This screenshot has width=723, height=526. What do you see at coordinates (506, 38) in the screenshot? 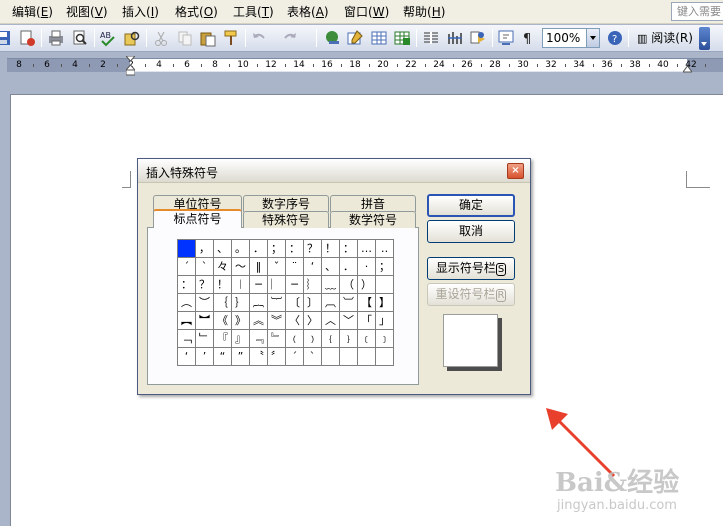
I see `show-hide-icon` at bounding box center [506, 38].